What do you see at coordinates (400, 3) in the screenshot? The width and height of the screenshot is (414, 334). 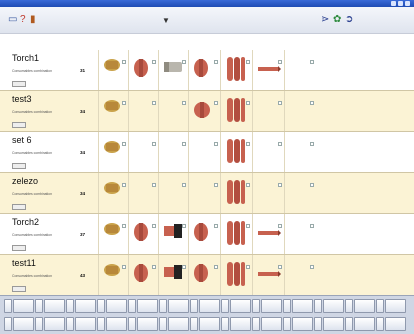 I see `maximize-button` at bounding box center [400, 3].